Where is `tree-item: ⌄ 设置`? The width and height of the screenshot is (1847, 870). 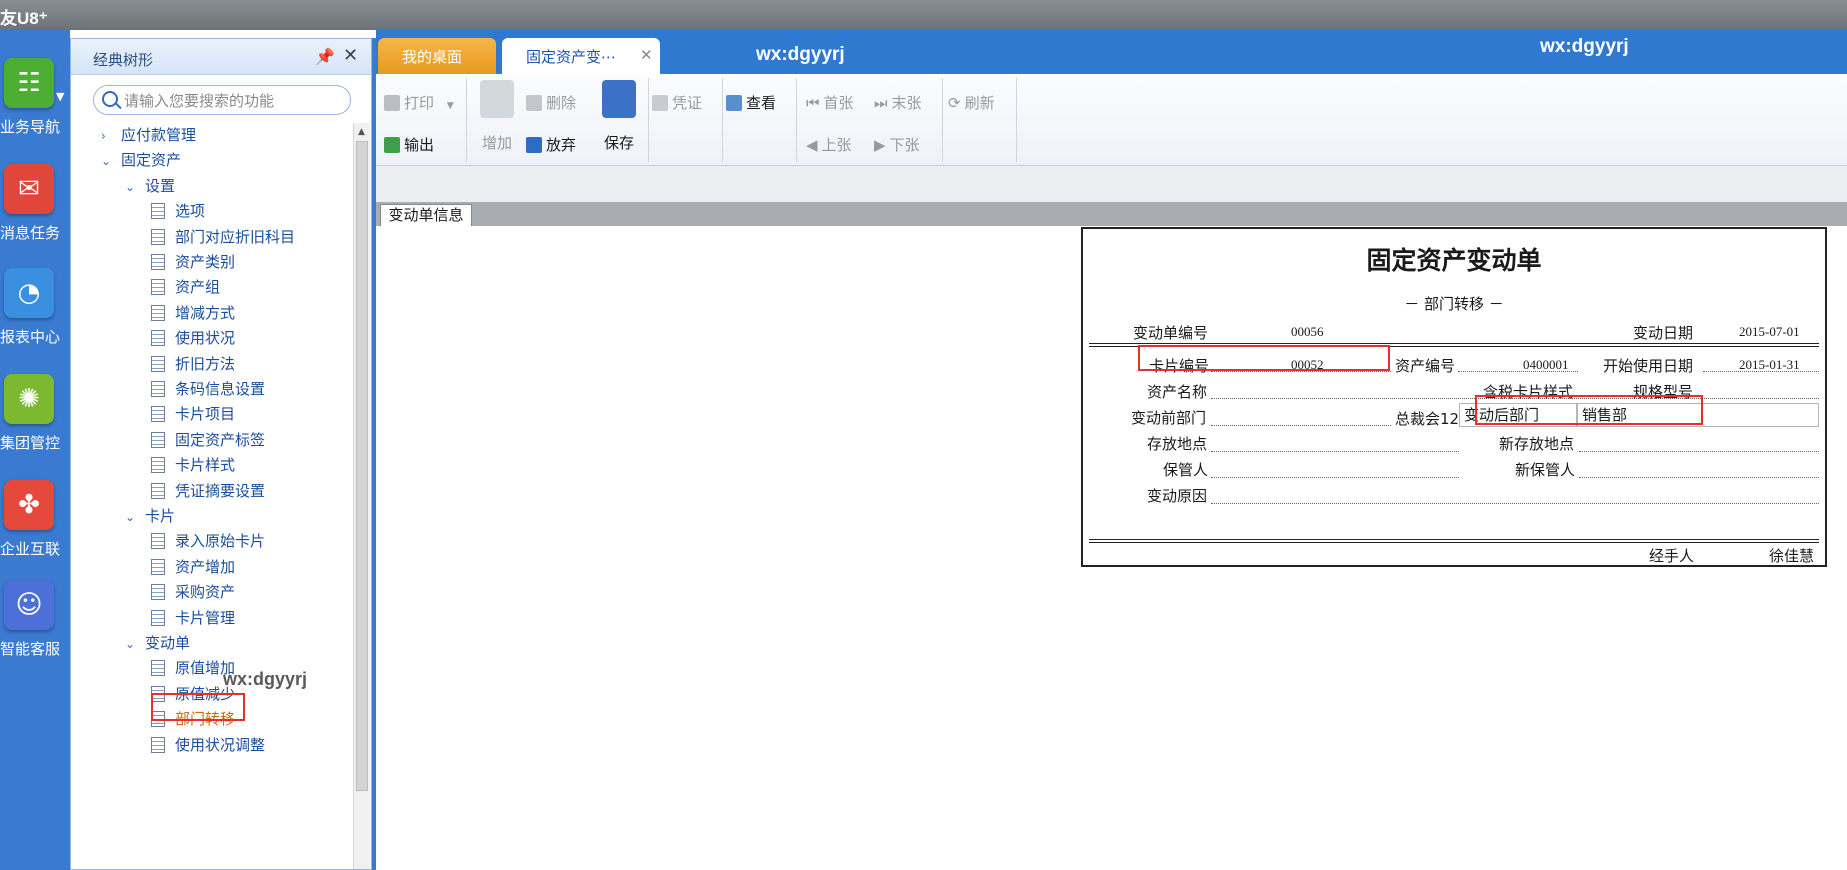
tree-item: ⌄ 设置 is located at coordinates (150, 186).